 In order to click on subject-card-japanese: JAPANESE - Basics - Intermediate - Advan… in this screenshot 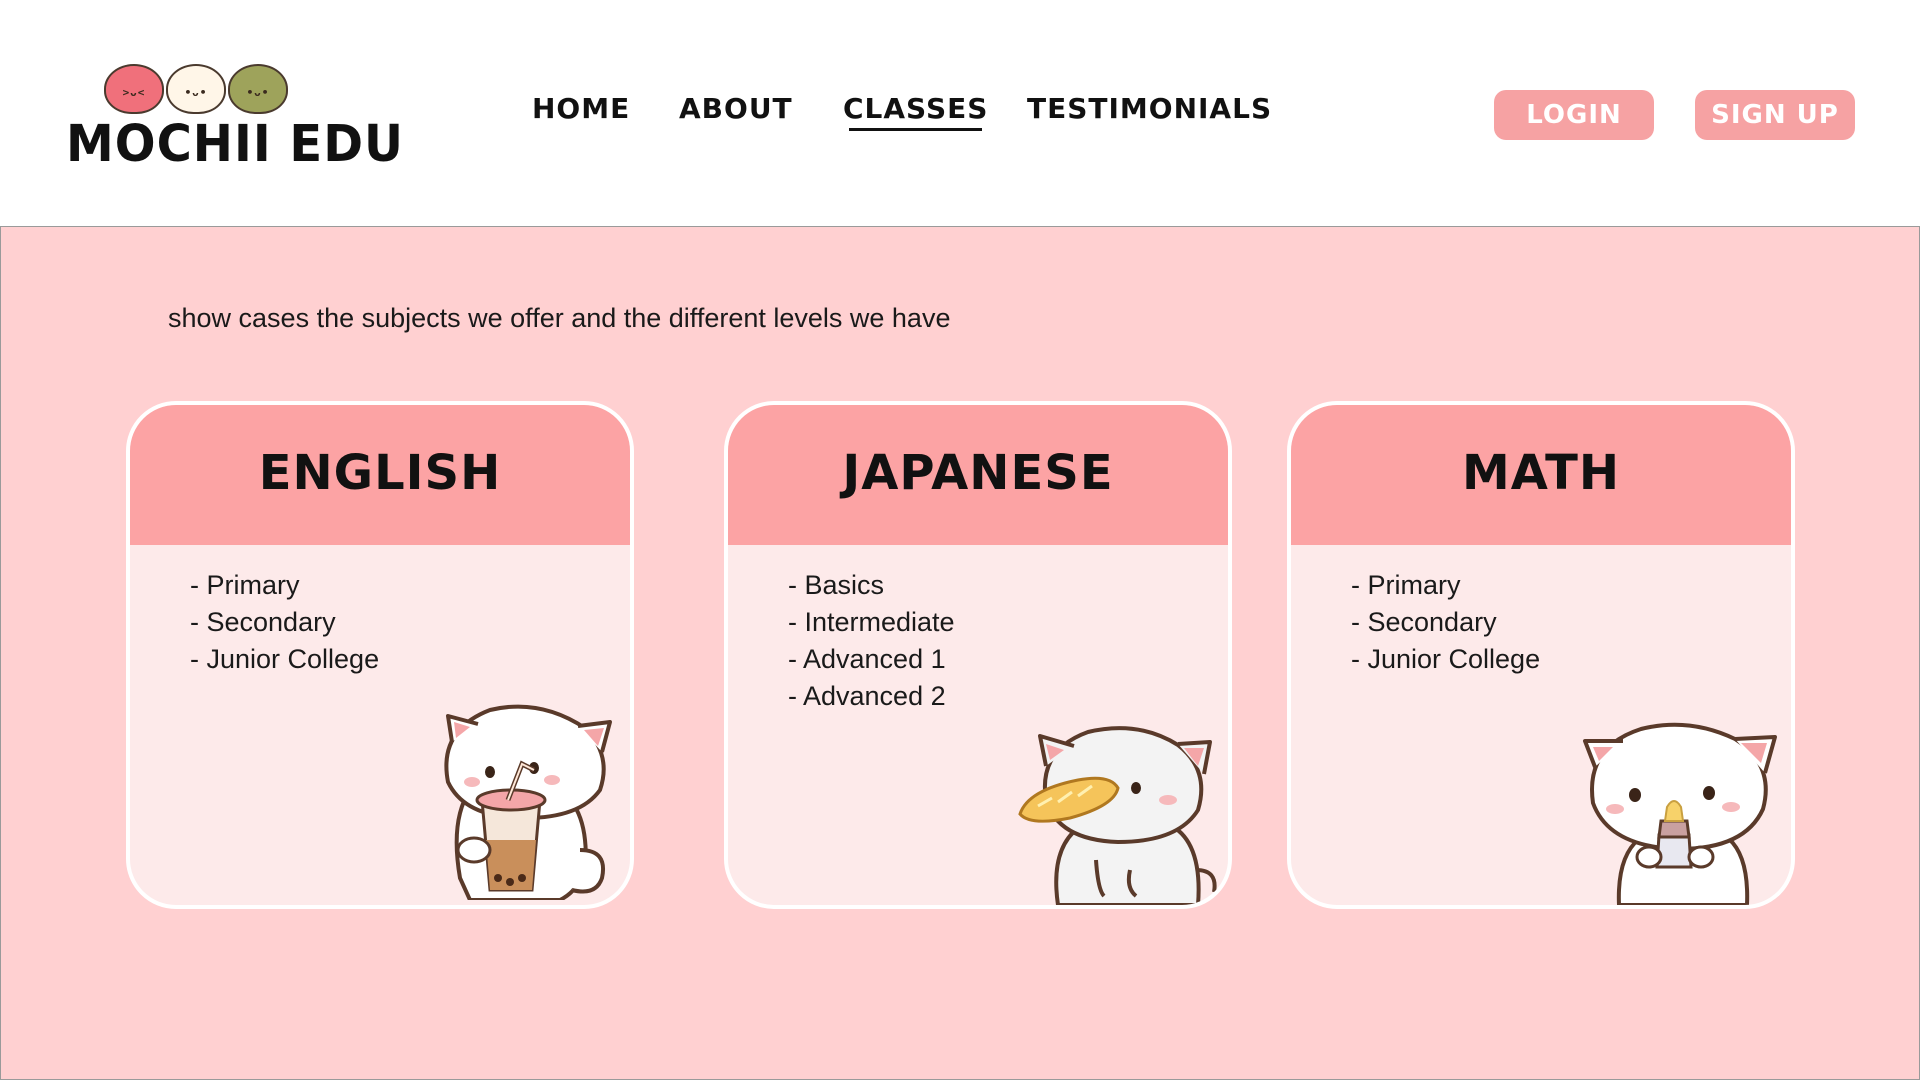, I will do `click(978, 655)`.